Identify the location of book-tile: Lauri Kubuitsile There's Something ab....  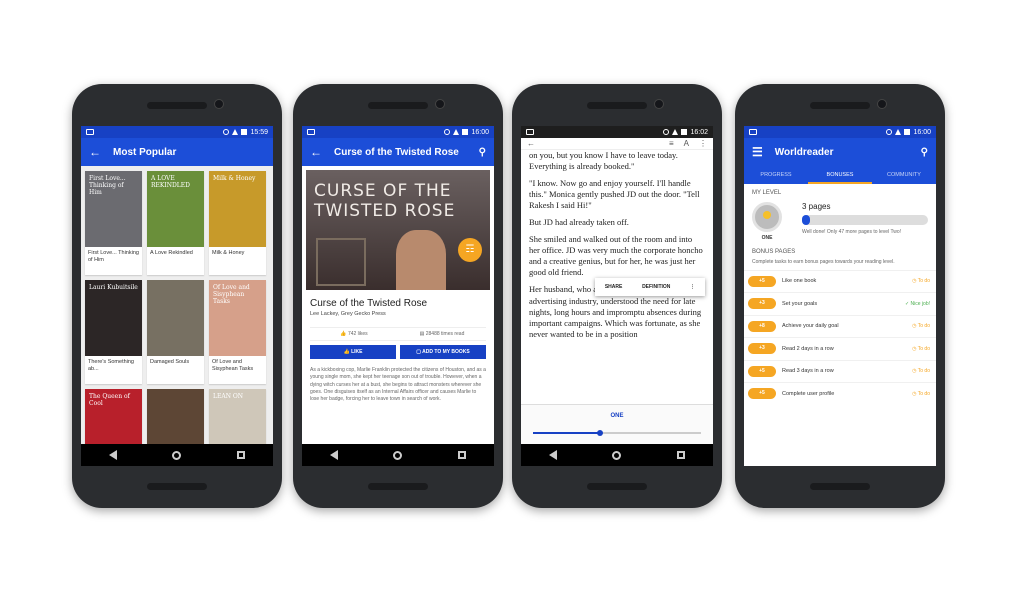
(113, 332).